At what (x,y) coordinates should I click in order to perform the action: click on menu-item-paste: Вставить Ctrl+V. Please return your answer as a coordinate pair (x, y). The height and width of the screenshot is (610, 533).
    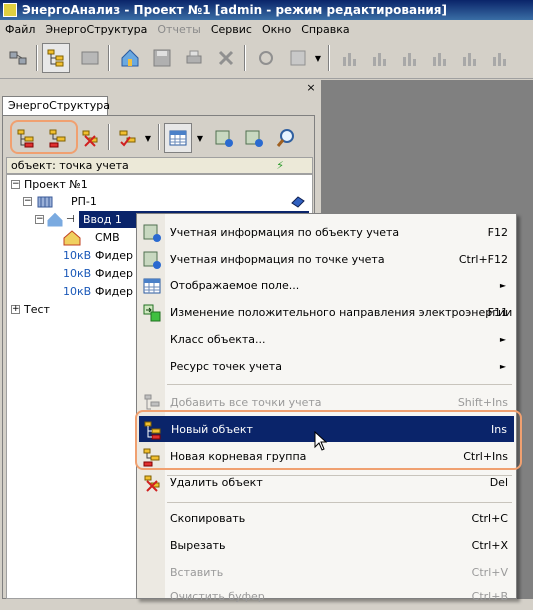
    Looking at the image, I should click on (326, 573).